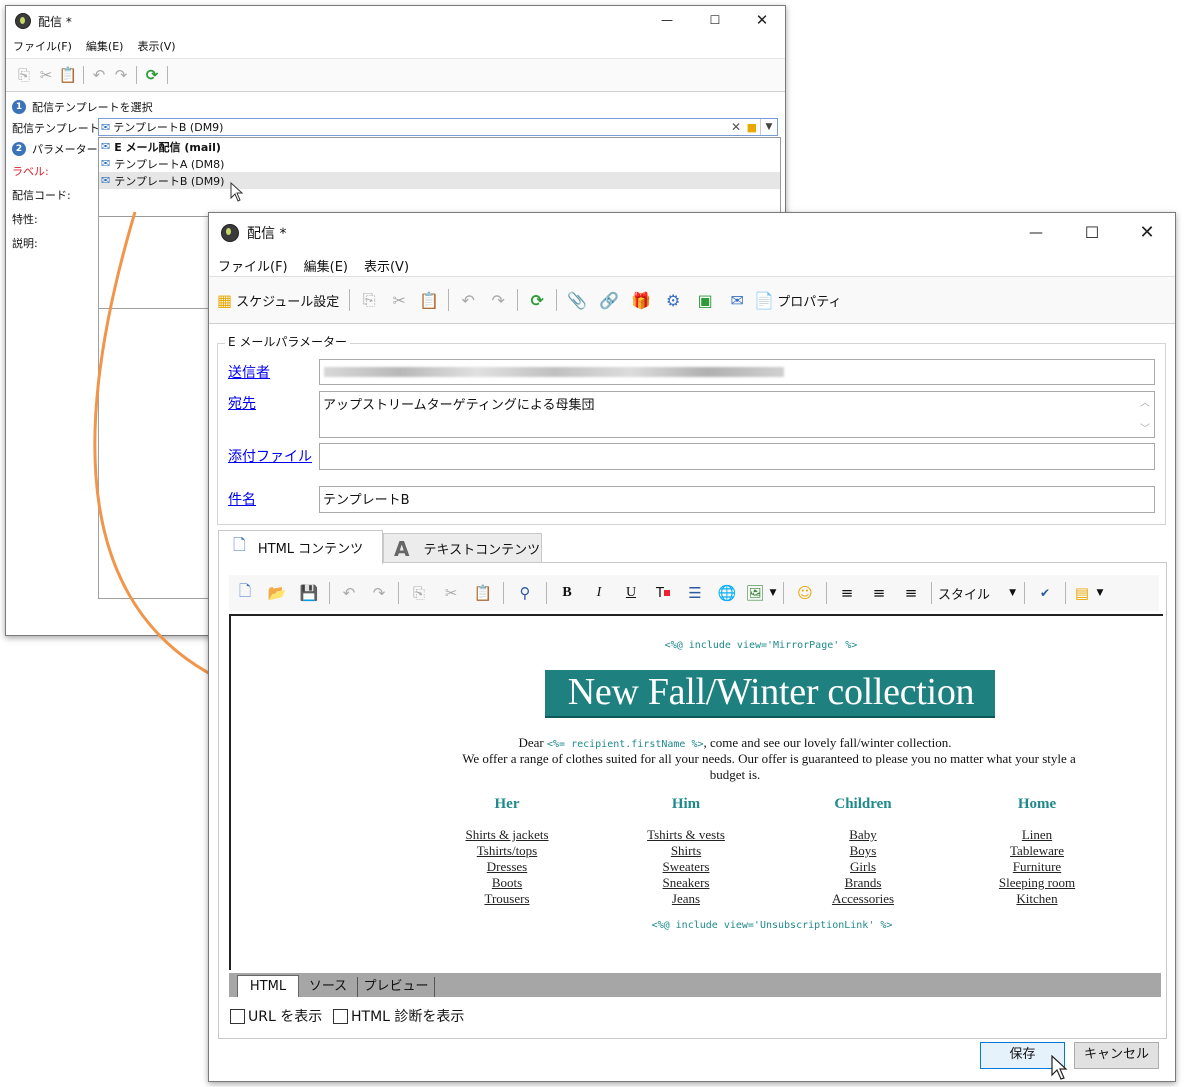  Describe the element at coordinates (1145, 427) in the screenshot. I see `scroll-down-icon: ﹀` at that location.